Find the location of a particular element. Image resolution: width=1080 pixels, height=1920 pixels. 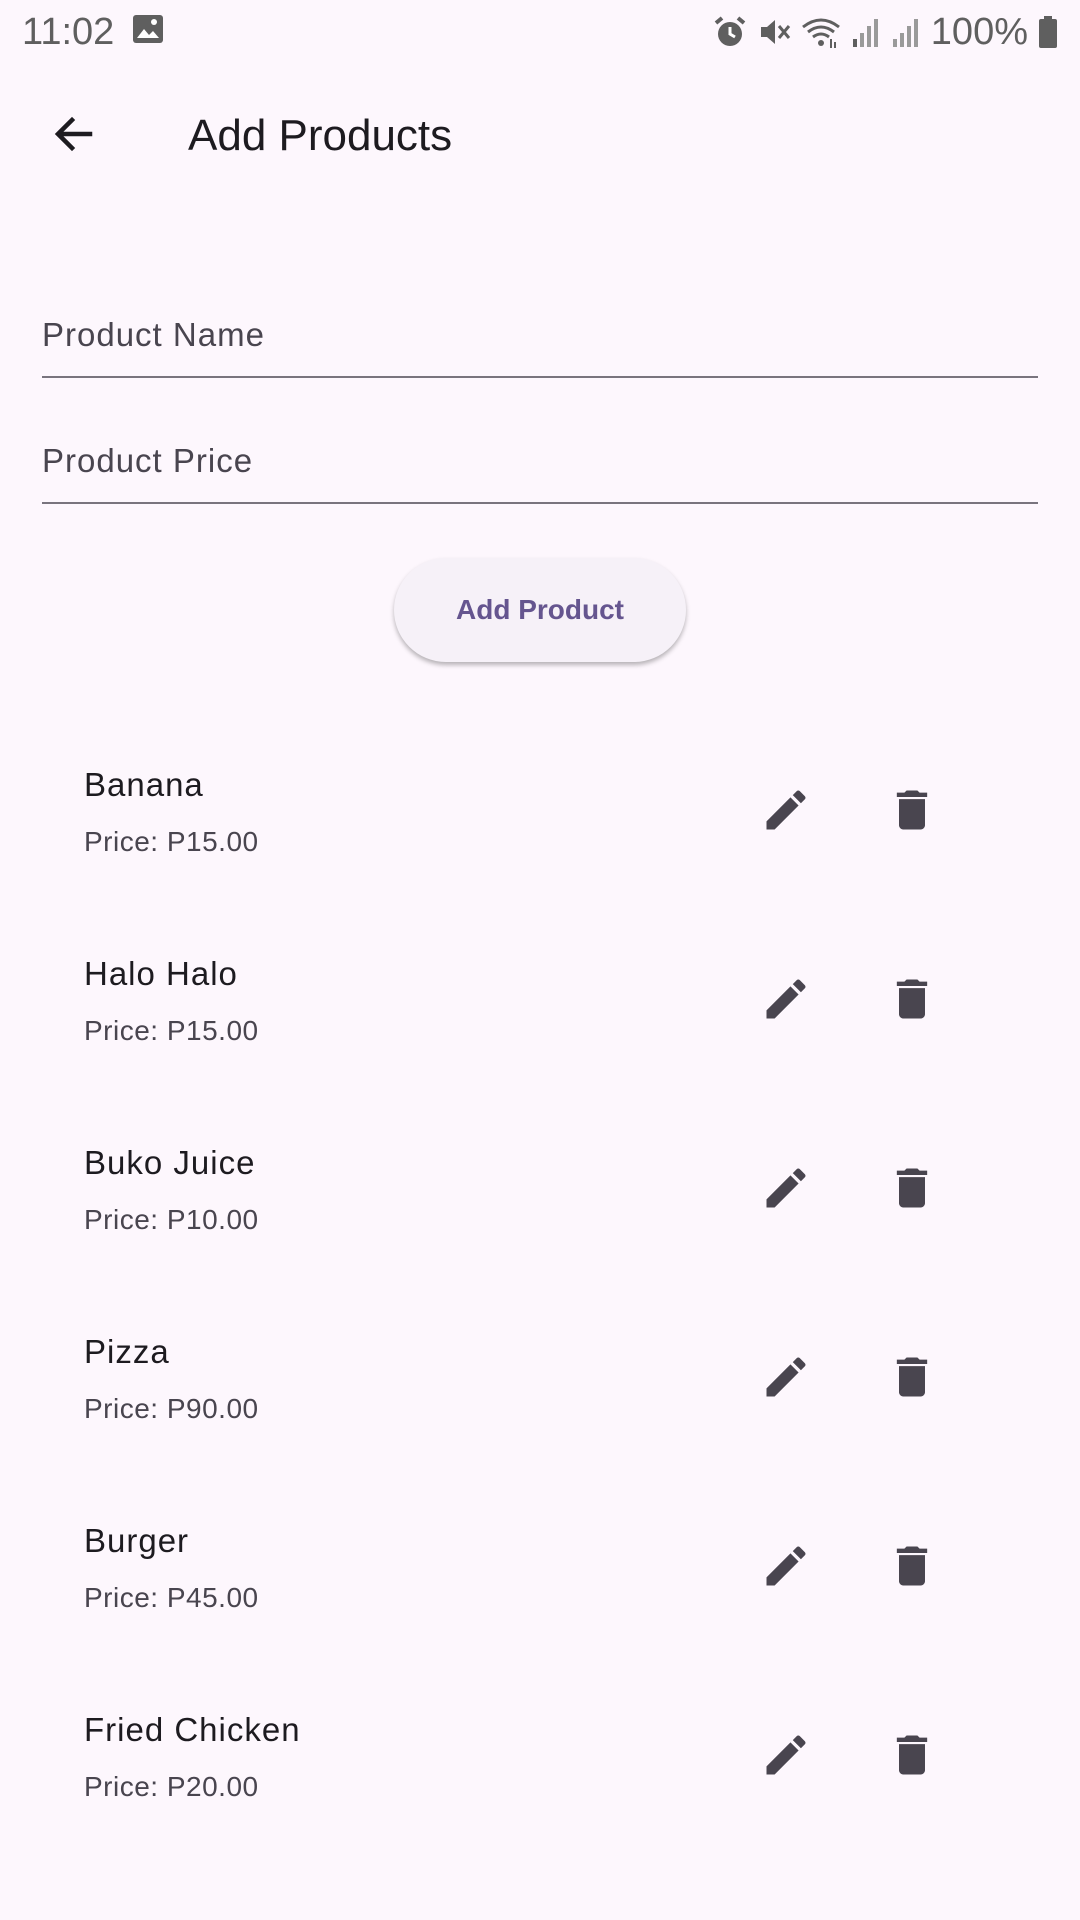

back-button is located at coordinates (74, 136).